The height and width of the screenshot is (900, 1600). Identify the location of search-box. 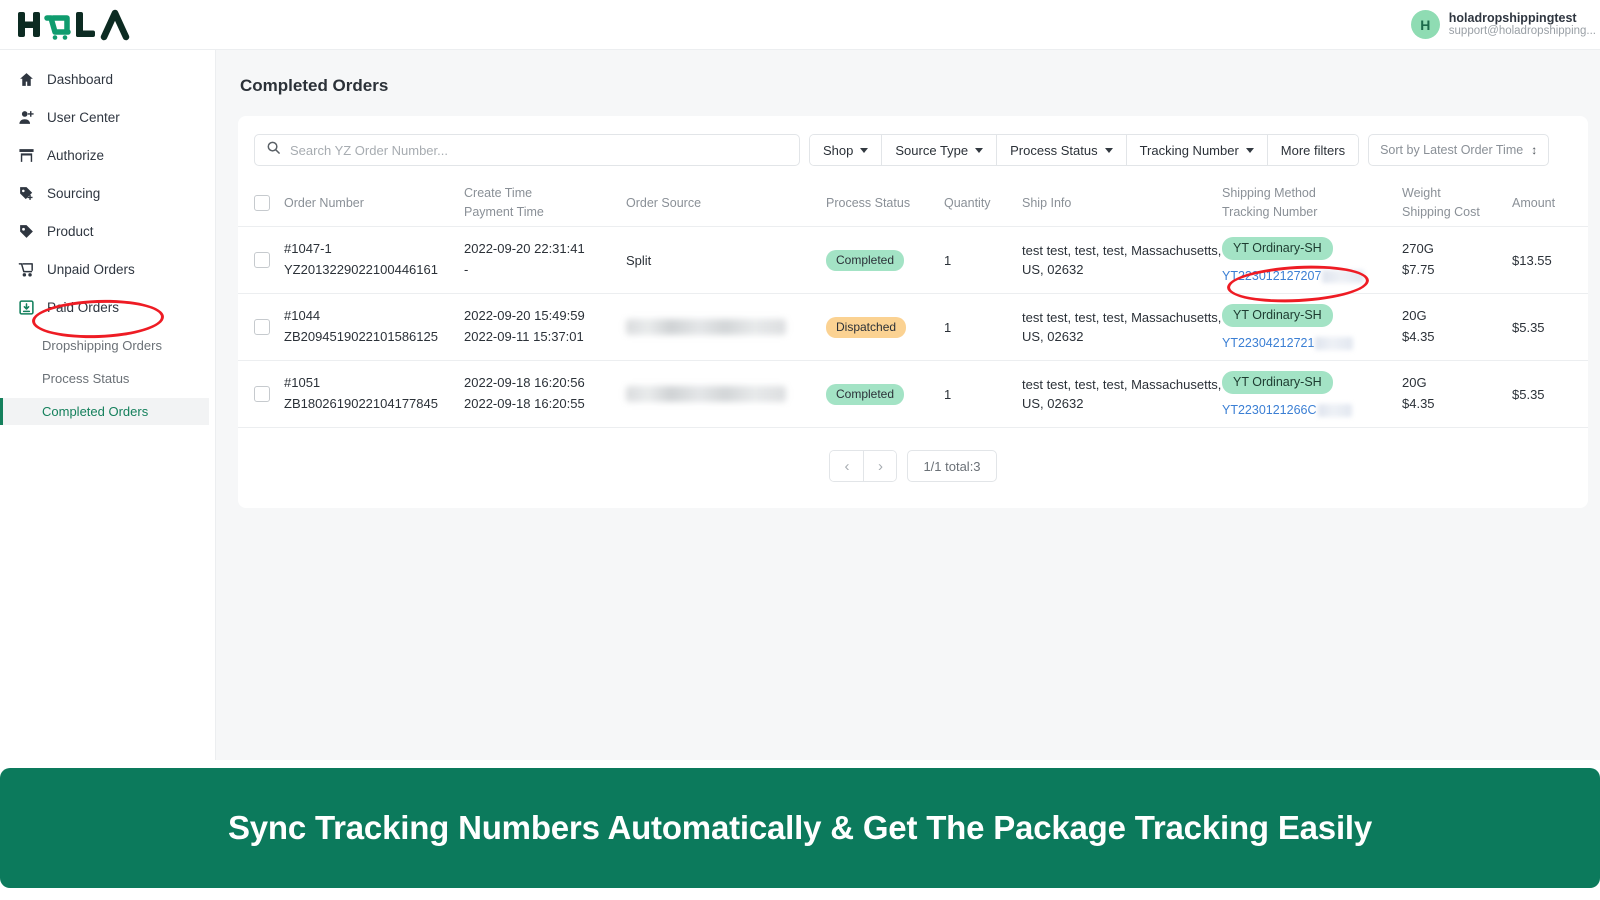
(527, 150).